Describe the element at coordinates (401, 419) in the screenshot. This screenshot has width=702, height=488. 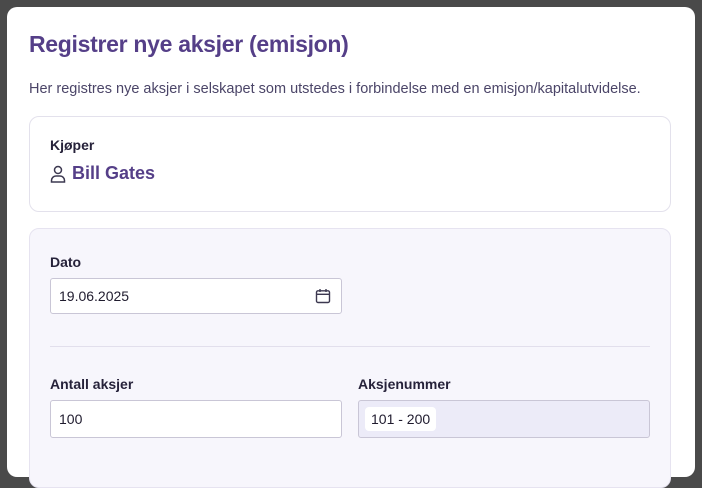
I see `share-numbers-value: 101 - 200` at that location.